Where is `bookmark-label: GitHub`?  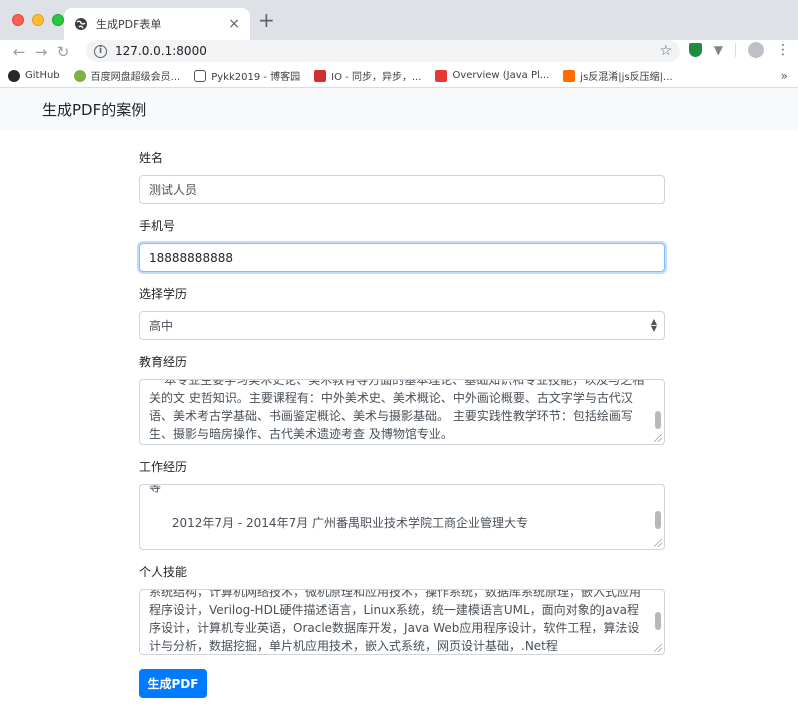 bookmark-label: GitHub is located at coordinates (42, 75).